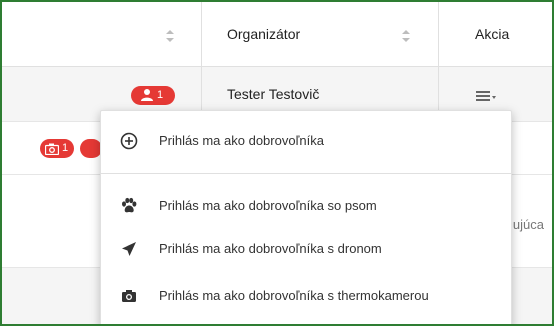 This screenshot has width=554, height=326. I want to click on column-header-organizer: Organizátor, so click(263, 34).